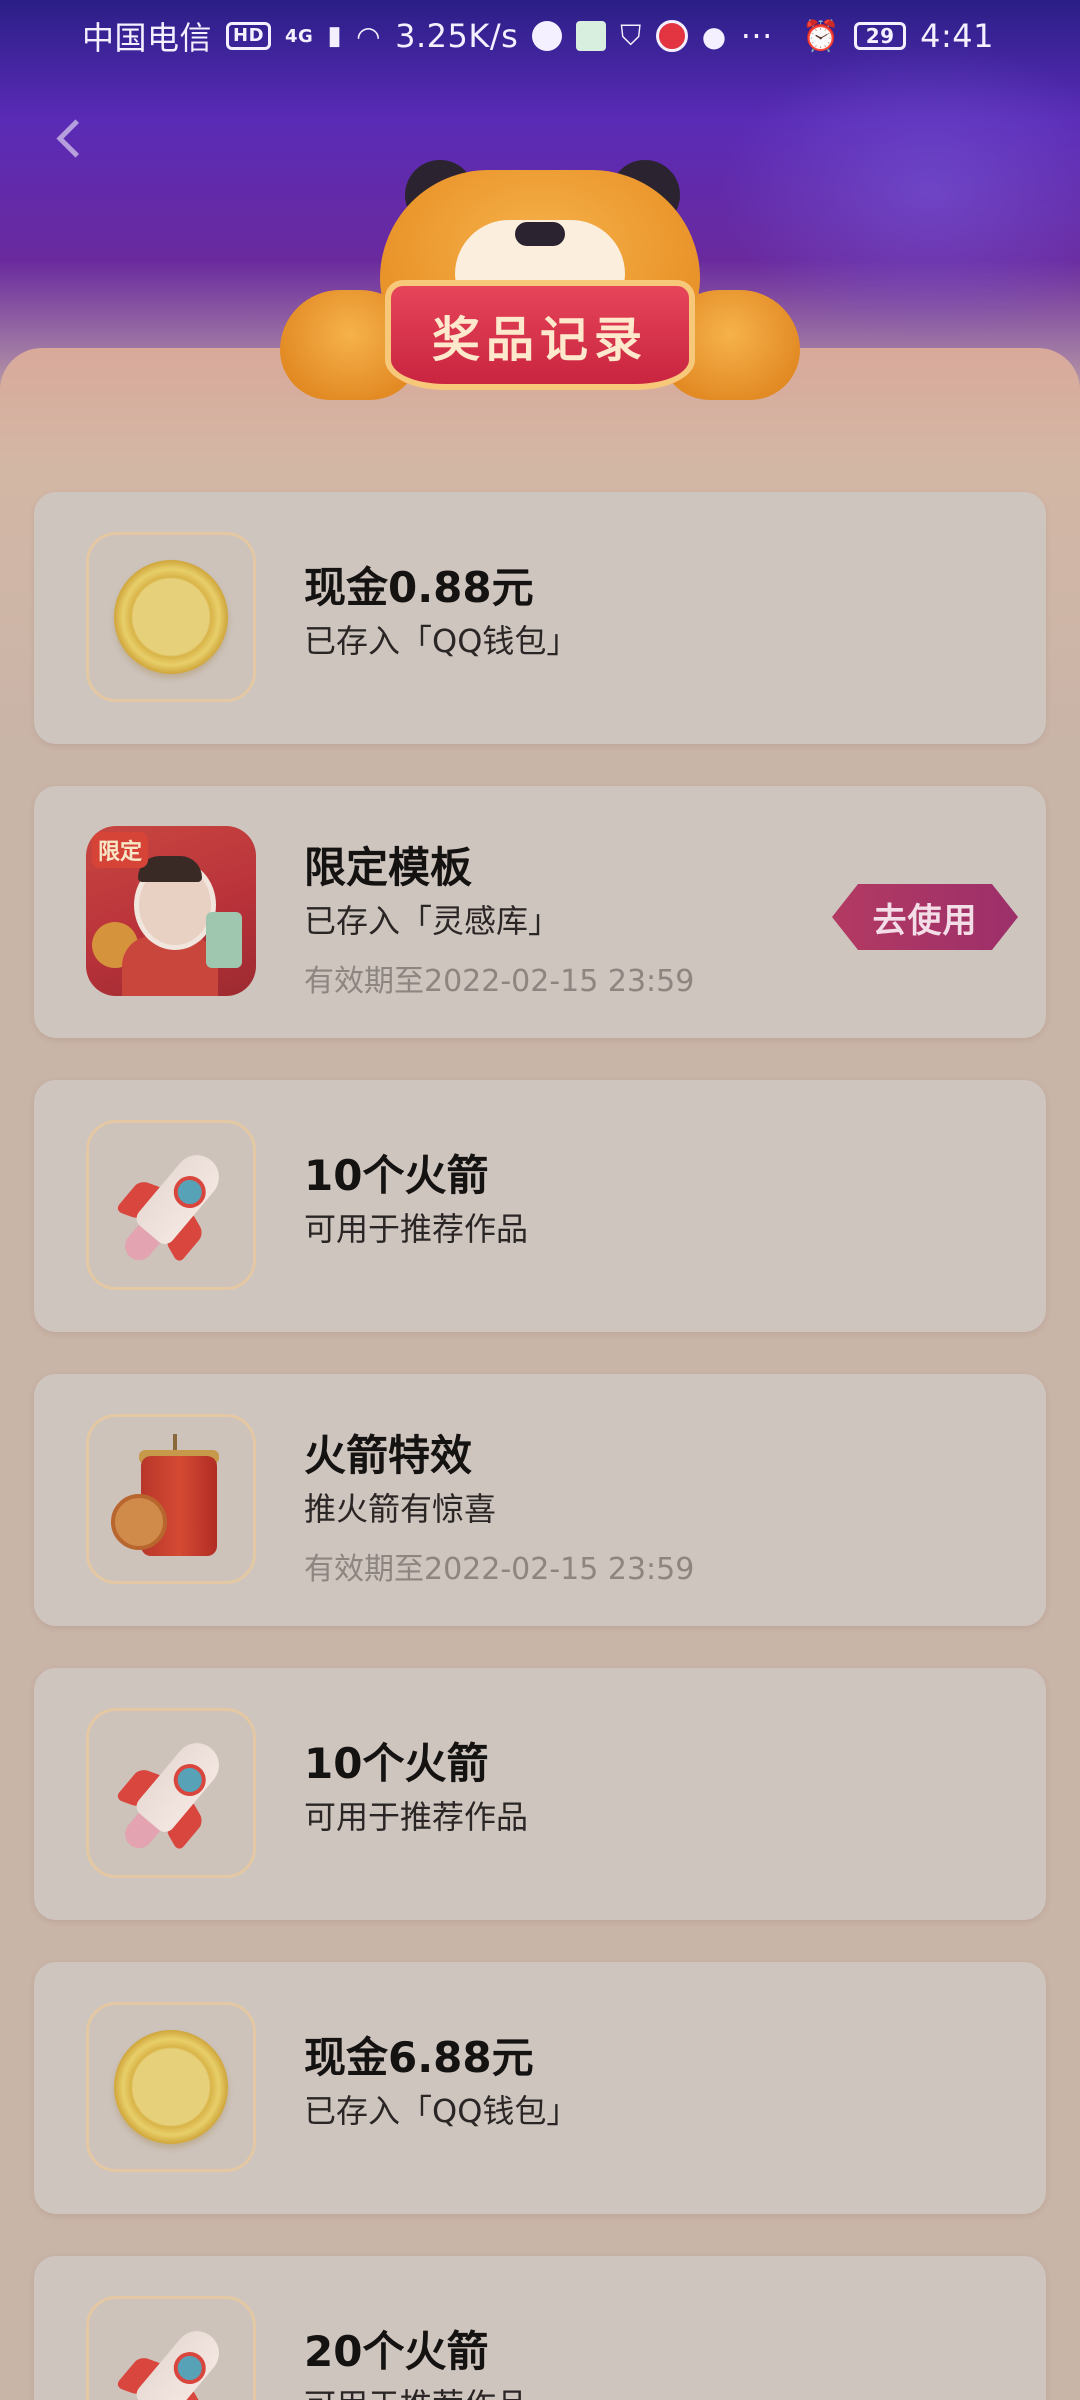  I want to click on page-title: 奖品记录, so click(540, 335).